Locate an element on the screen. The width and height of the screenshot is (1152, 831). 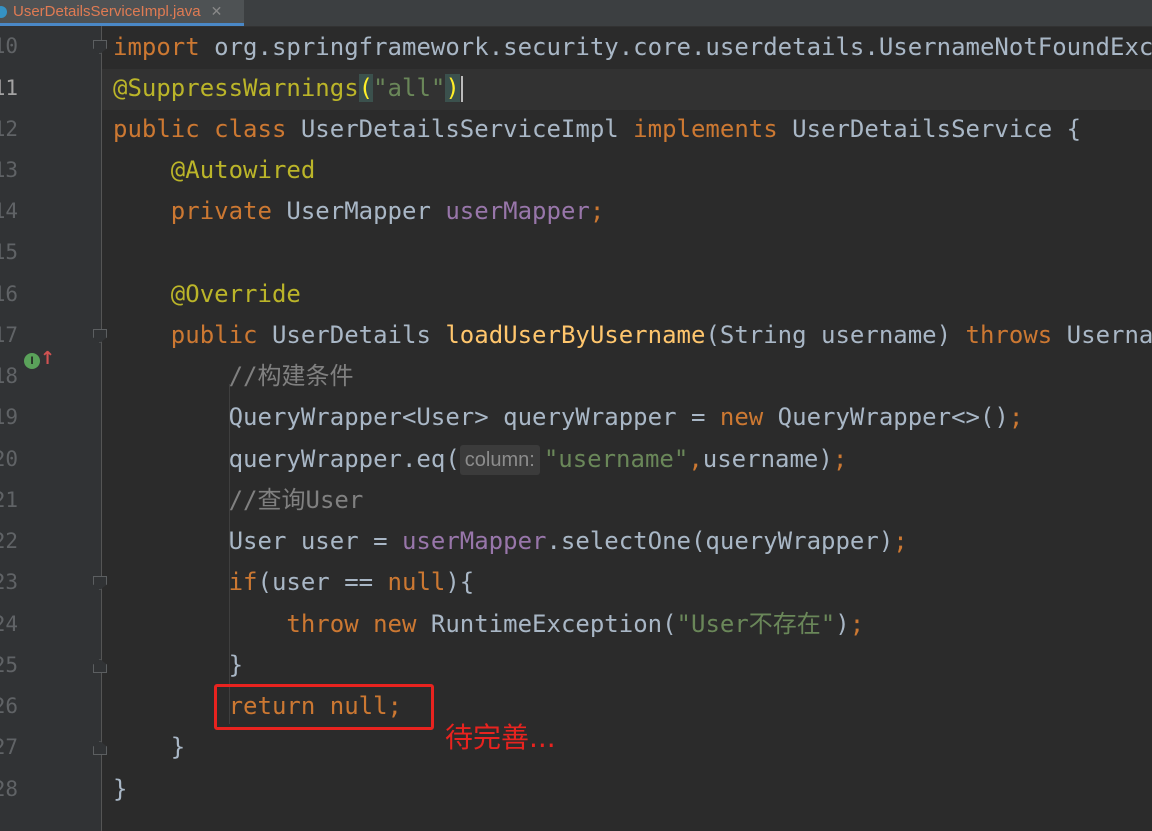
code-line: throw new RuntimeException("User不存在"); is located at coordinates (488, 624).